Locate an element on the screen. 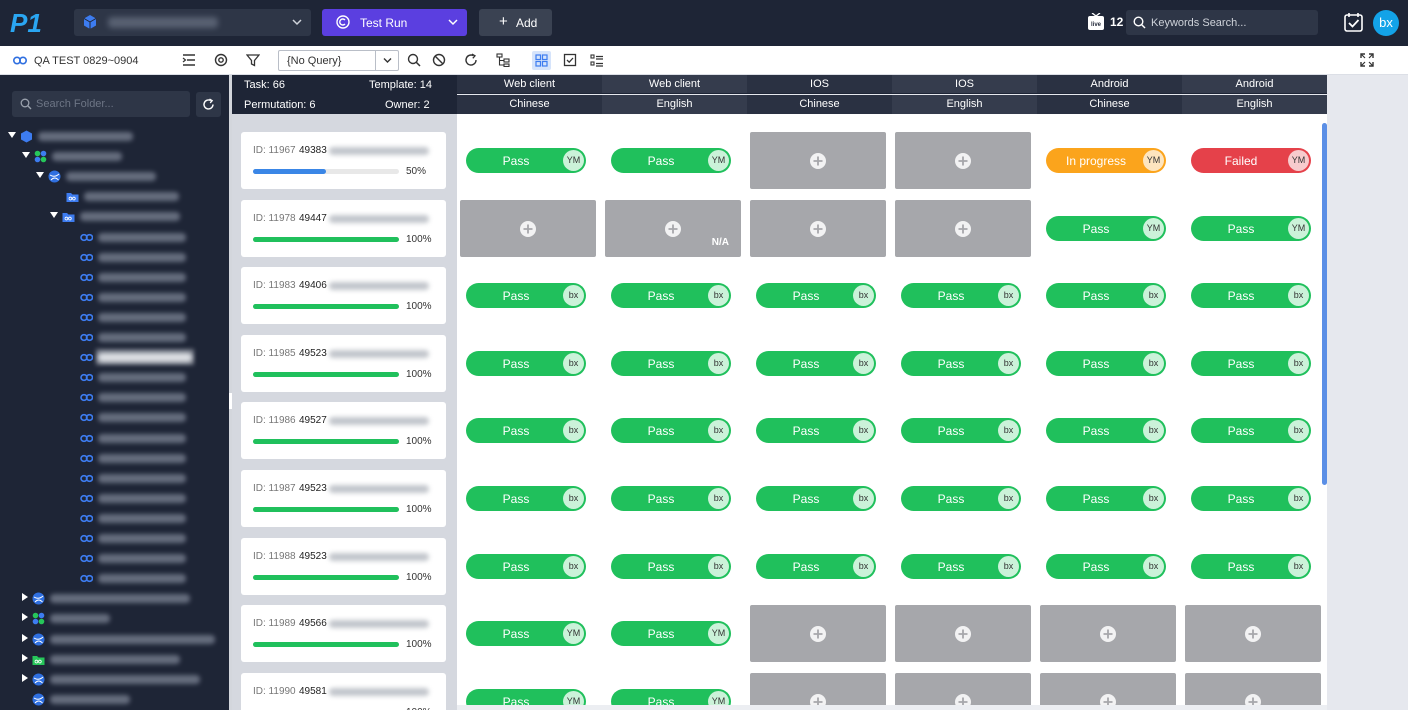 The height and width of the screenshot is (710, 1408). checkbox-view-icon is located at coordinates (570, 60).